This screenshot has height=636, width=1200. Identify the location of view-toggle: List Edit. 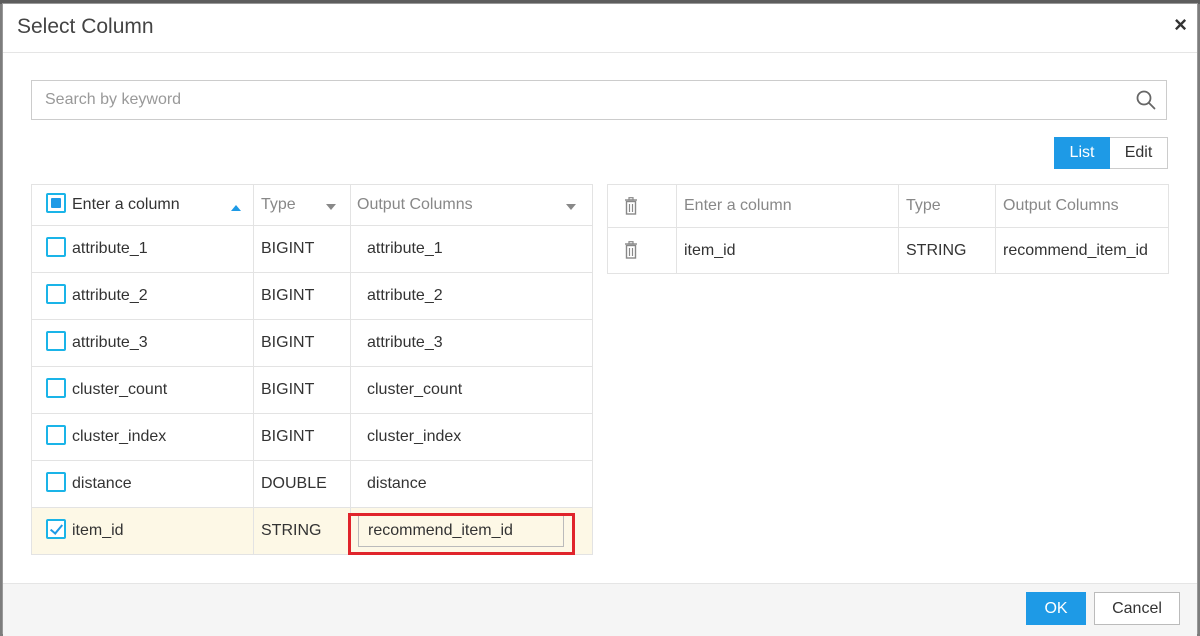
(1111, 153).